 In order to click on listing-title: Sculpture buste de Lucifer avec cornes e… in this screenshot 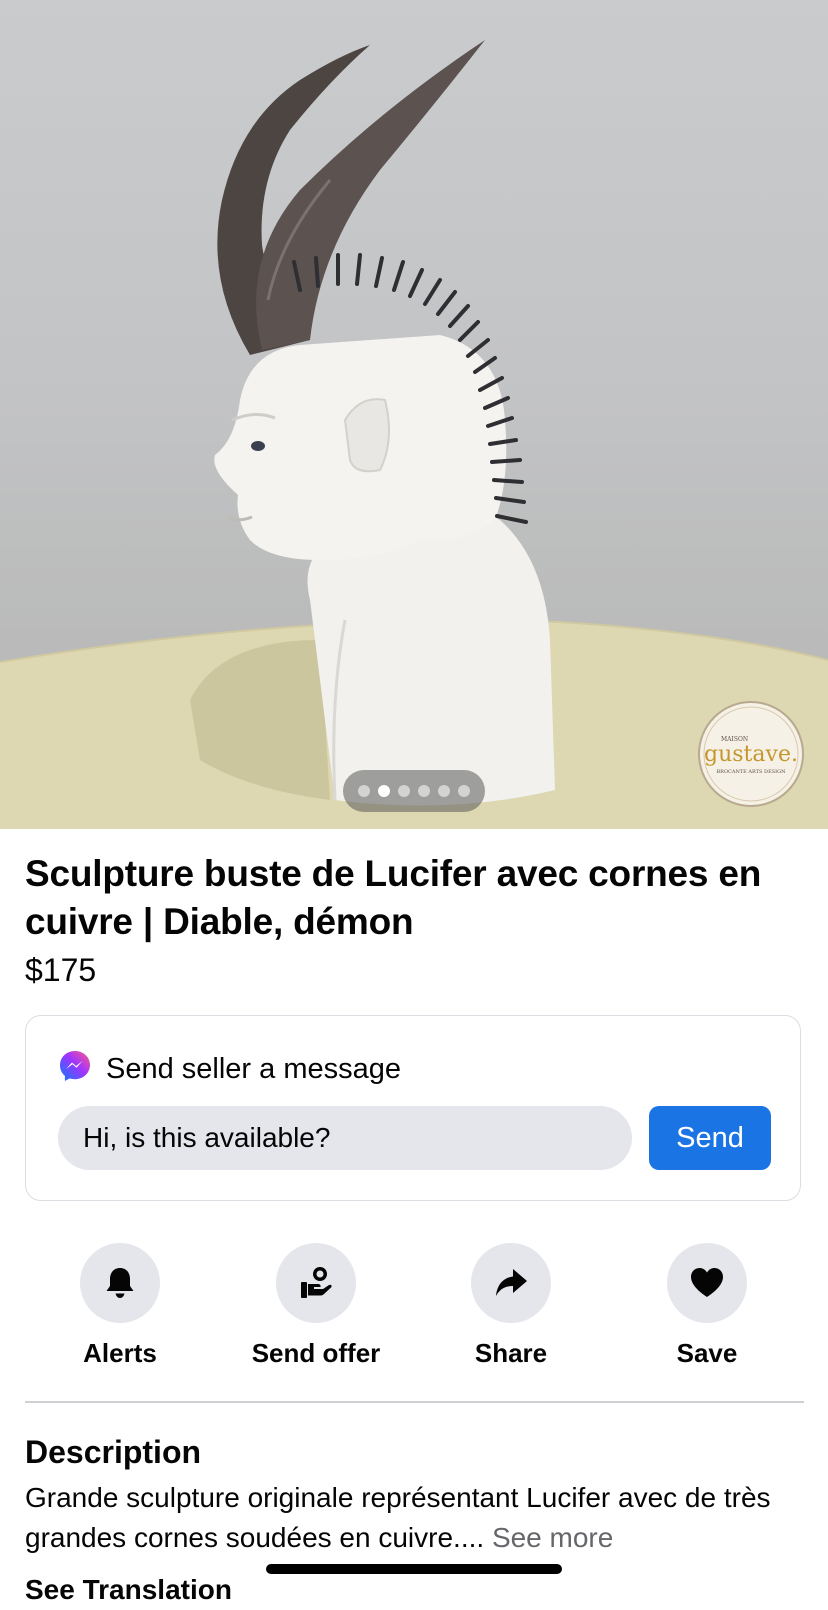, I will do `click(393, 897)`.